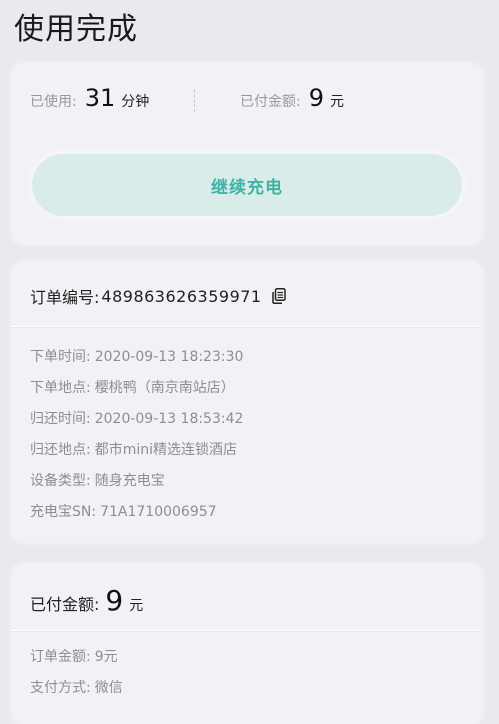 This screenshot has height=724, width=499. I want to click on detail-label: 下单地点:, so click(60, 388).